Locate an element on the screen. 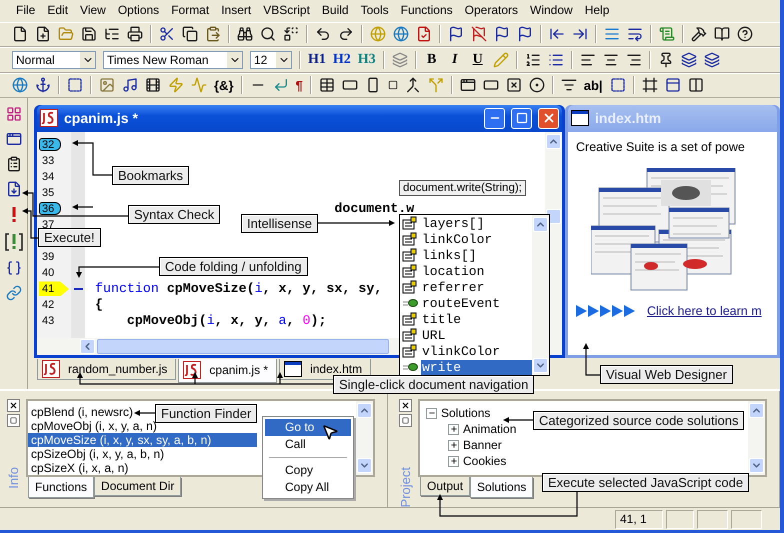 Image resolution: width=784 pixels, height=533 pixels. panel-tab: Output is located at coordinates (445, 486).